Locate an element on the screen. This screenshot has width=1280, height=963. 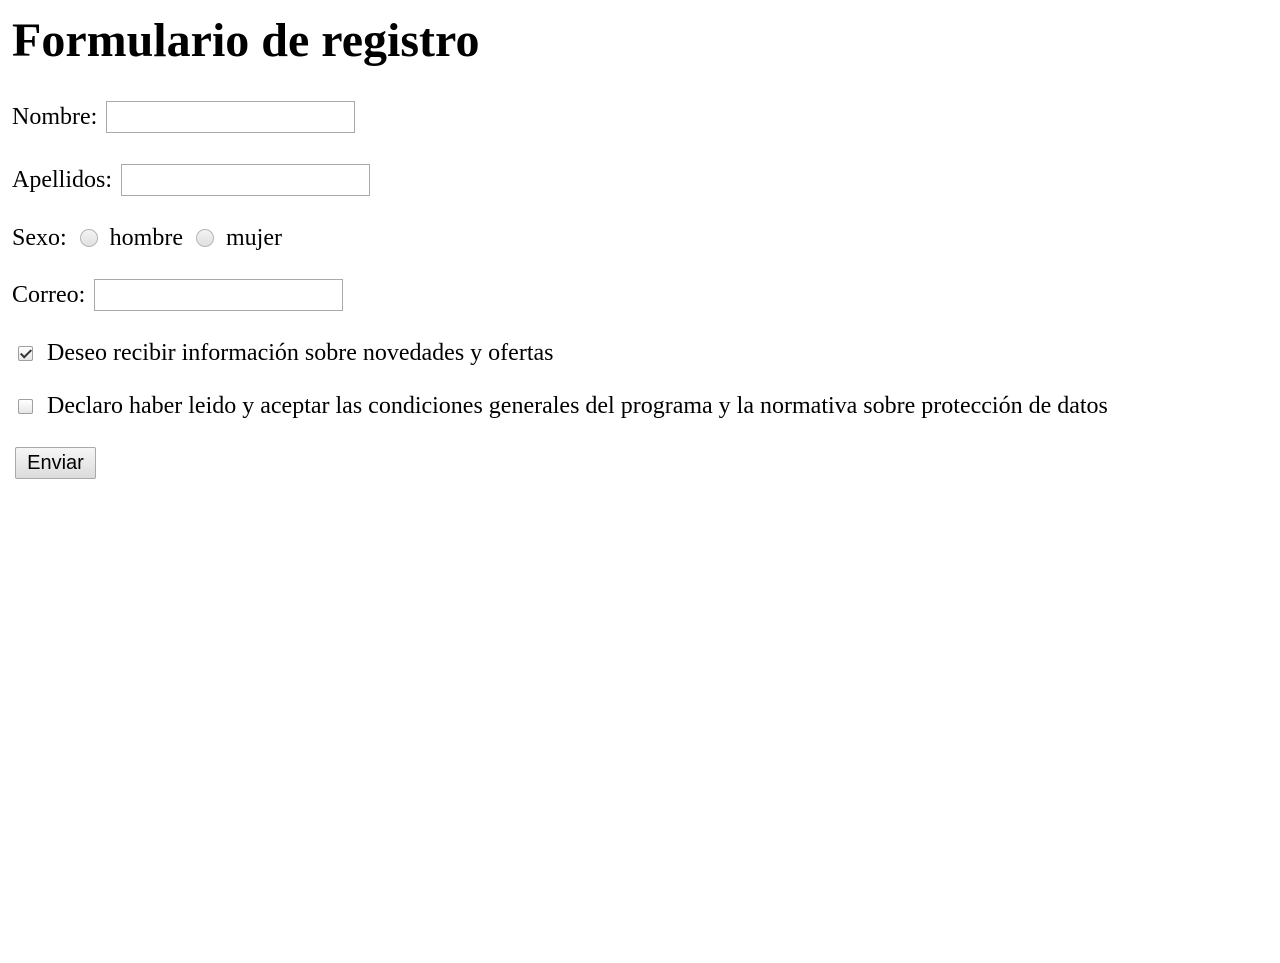
apellidos-label: Apellidos: is located at coordinates (62, 179).